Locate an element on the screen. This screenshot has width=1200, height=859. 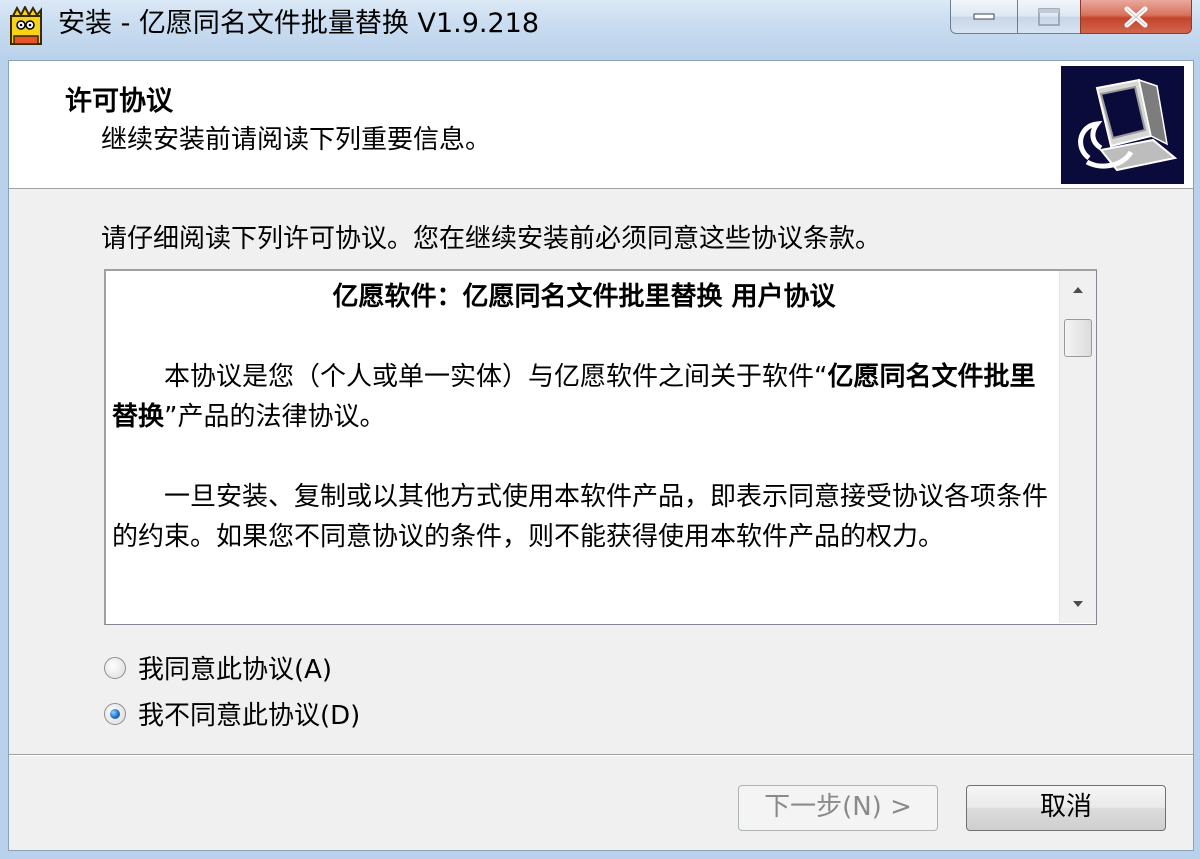
license-heading: 亿愿软件：亿愿同名文件批里替换 用户协议 is located at coordinates (584, 297).